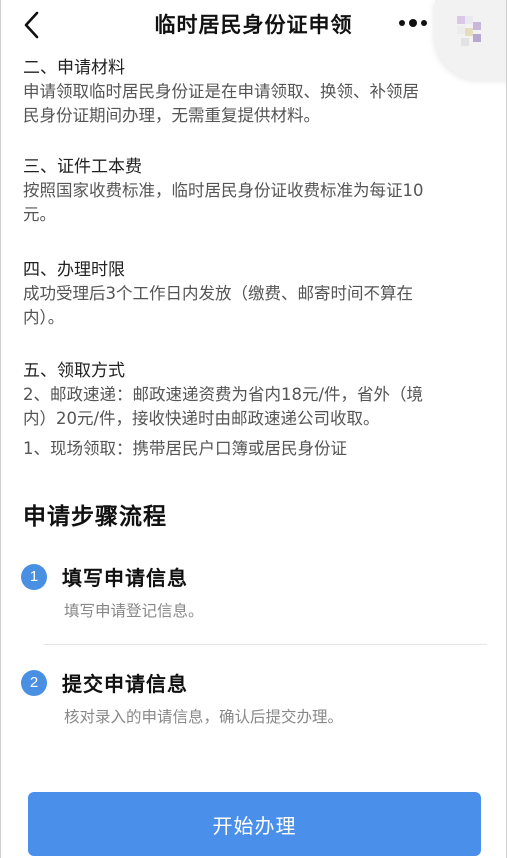 This screenshot has width=507, height=858. What do you see at coordinates (223, 394) in the screenshot?
I see `section-text: 2、邮政速递：邮政速递资费为省内18元/件，省外（境` at bounding box center [223, 394].